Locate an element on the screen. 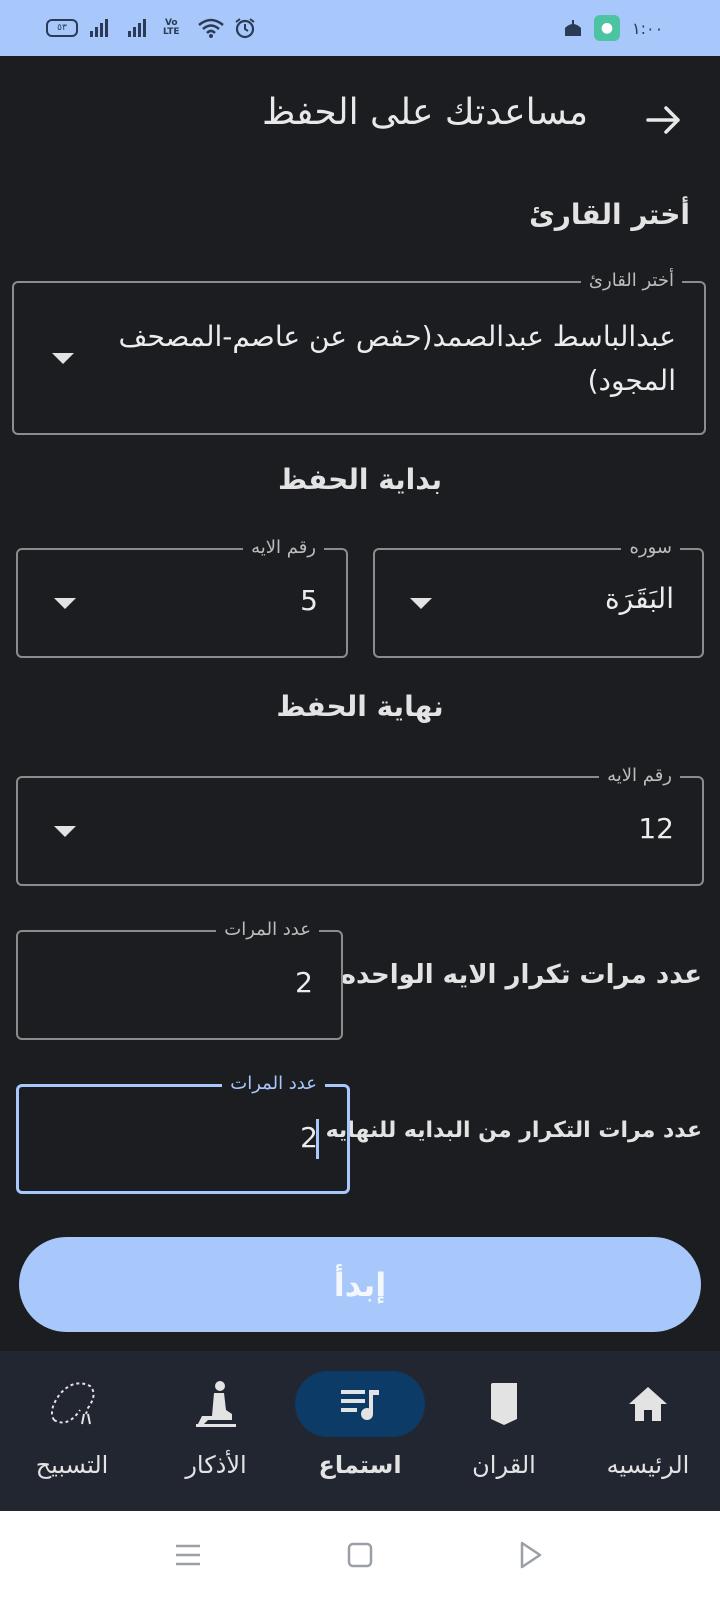 The image size is (720, 1600). arrow-right-icon is located at coordinates (663, 120).